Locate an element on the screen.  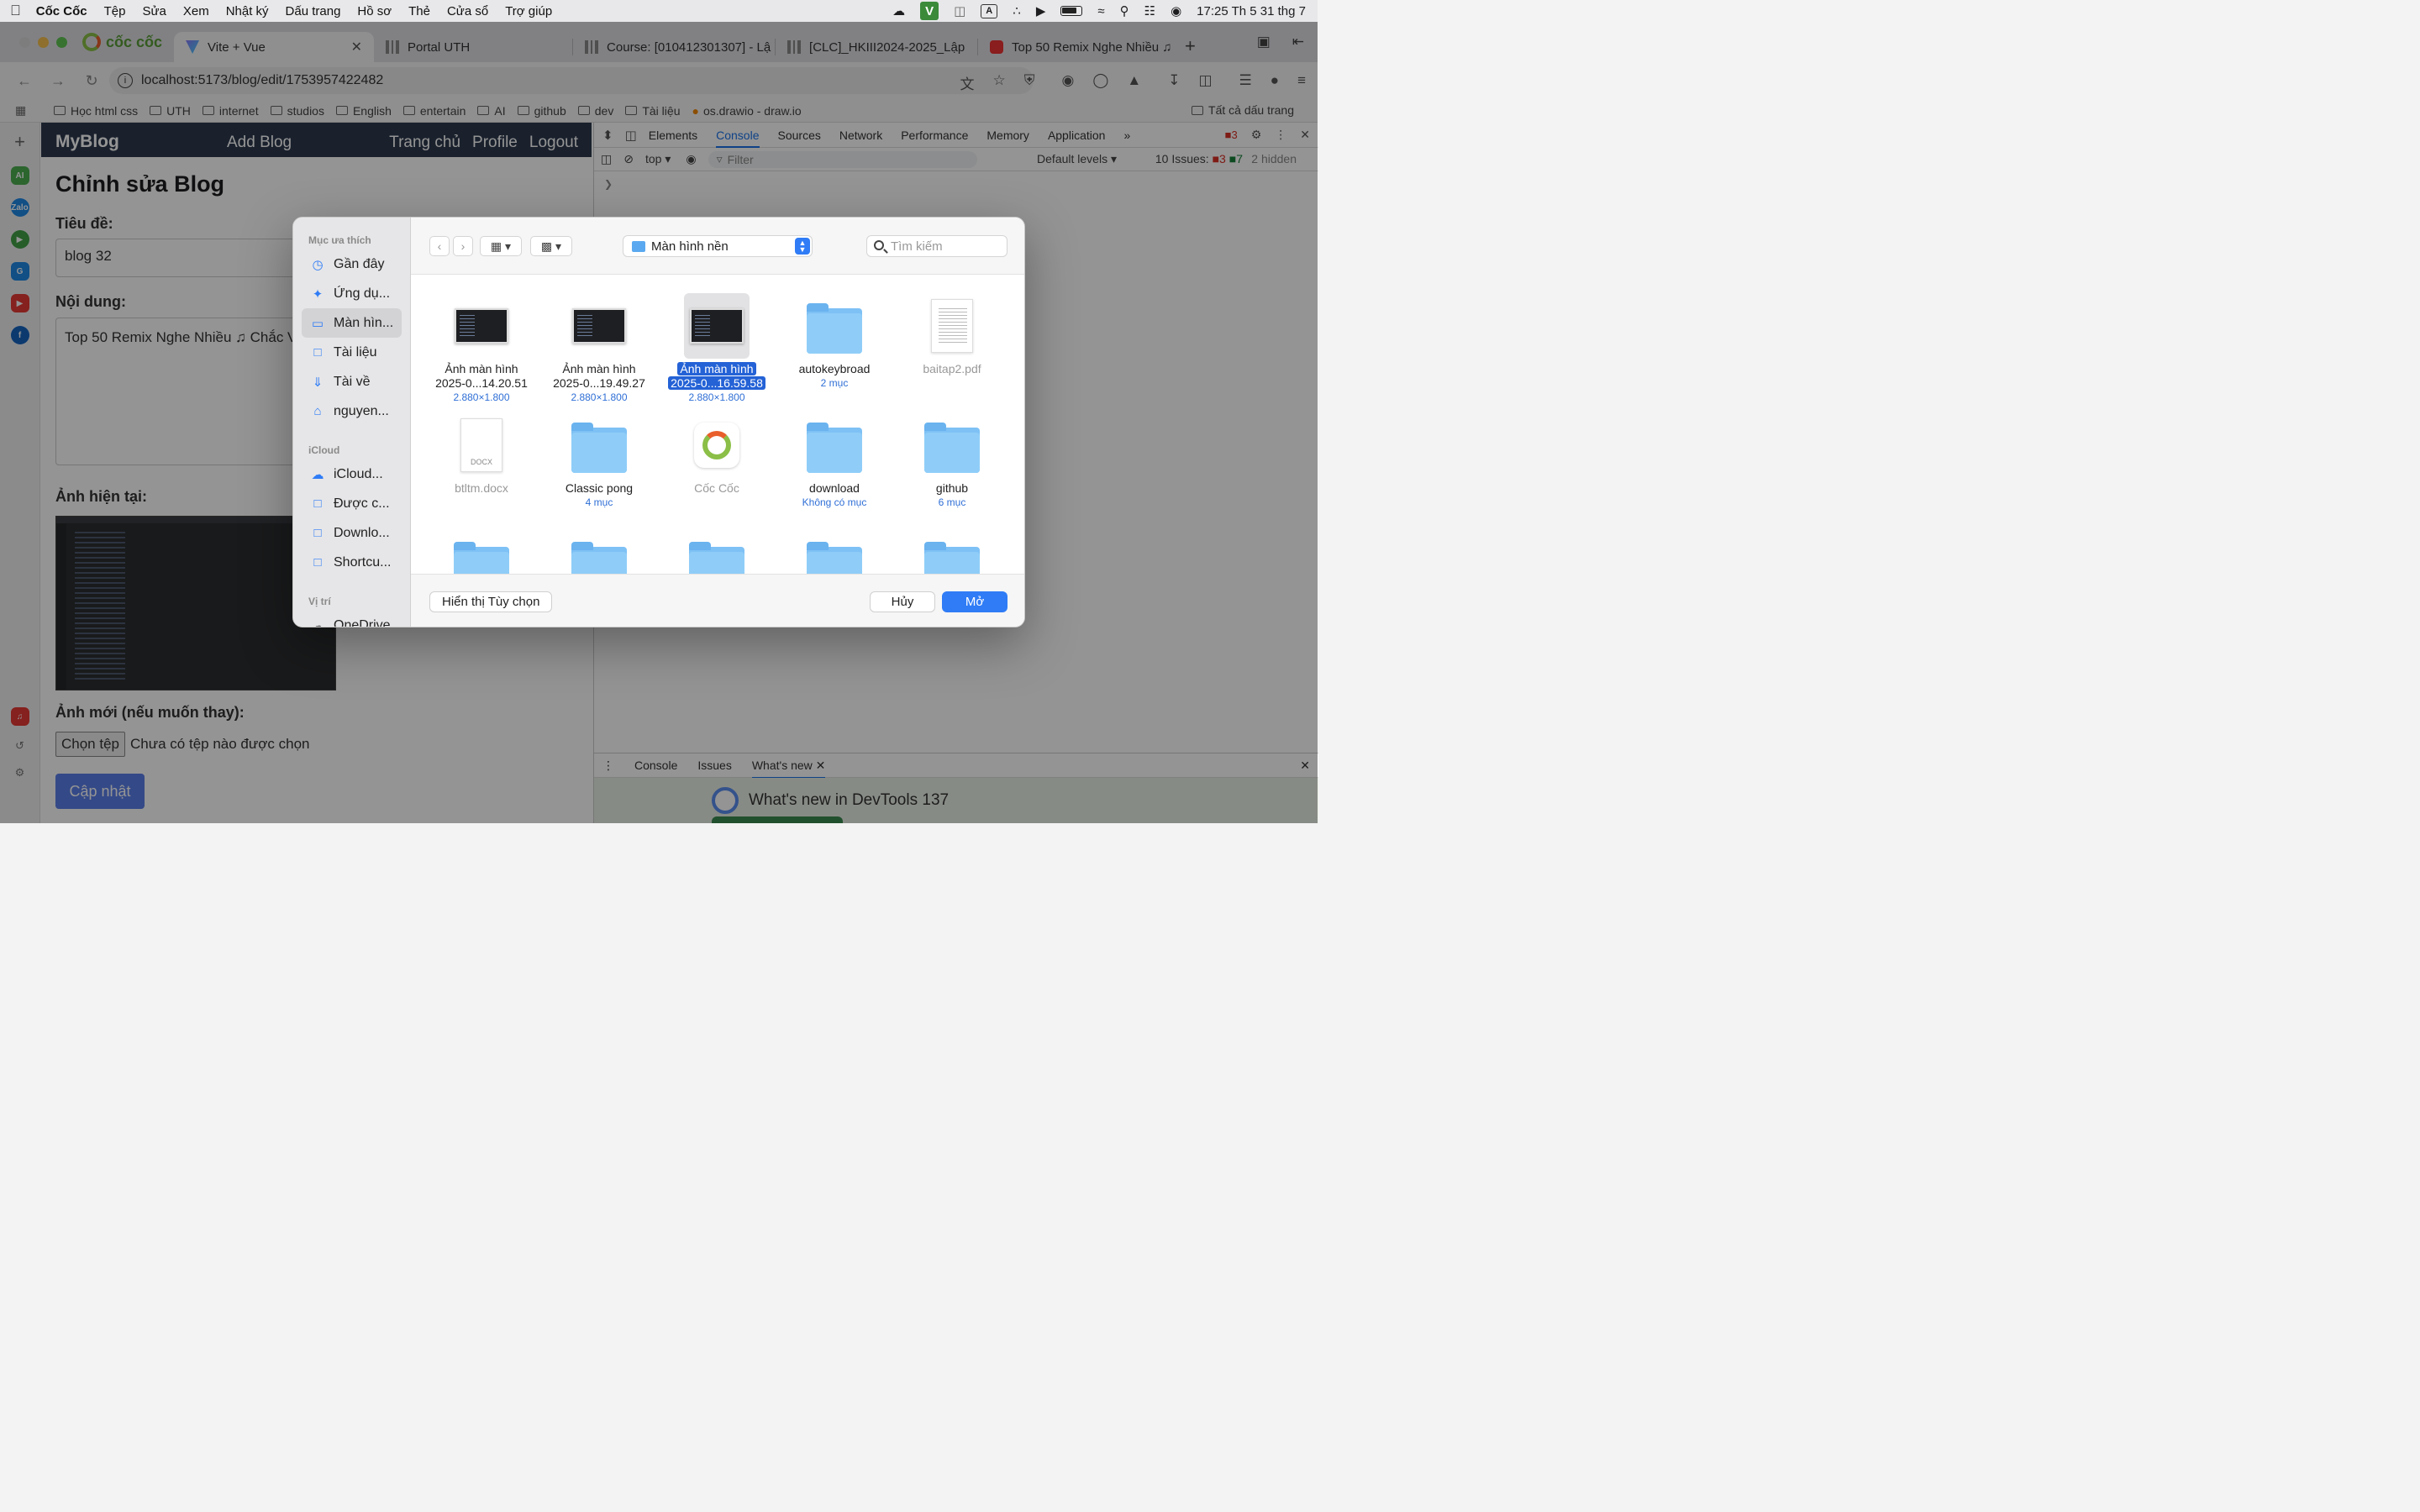
menu-app-name: Cốc Cốc is located at coordinates (62, 11).